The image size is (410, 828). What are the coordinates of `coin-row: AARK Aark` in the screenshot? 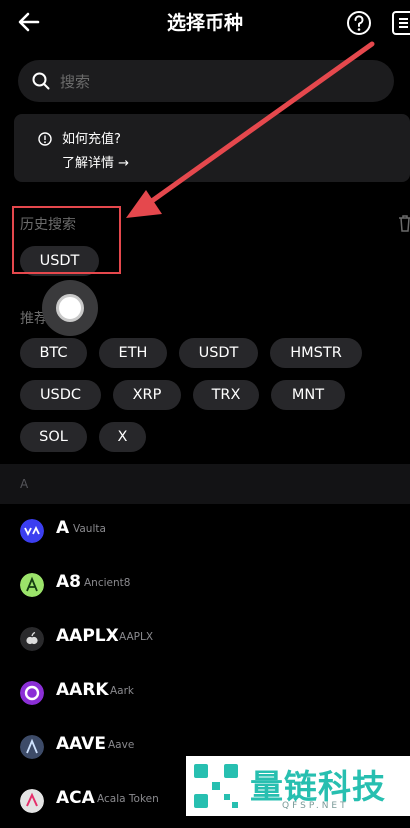 It's located at (205, 693).